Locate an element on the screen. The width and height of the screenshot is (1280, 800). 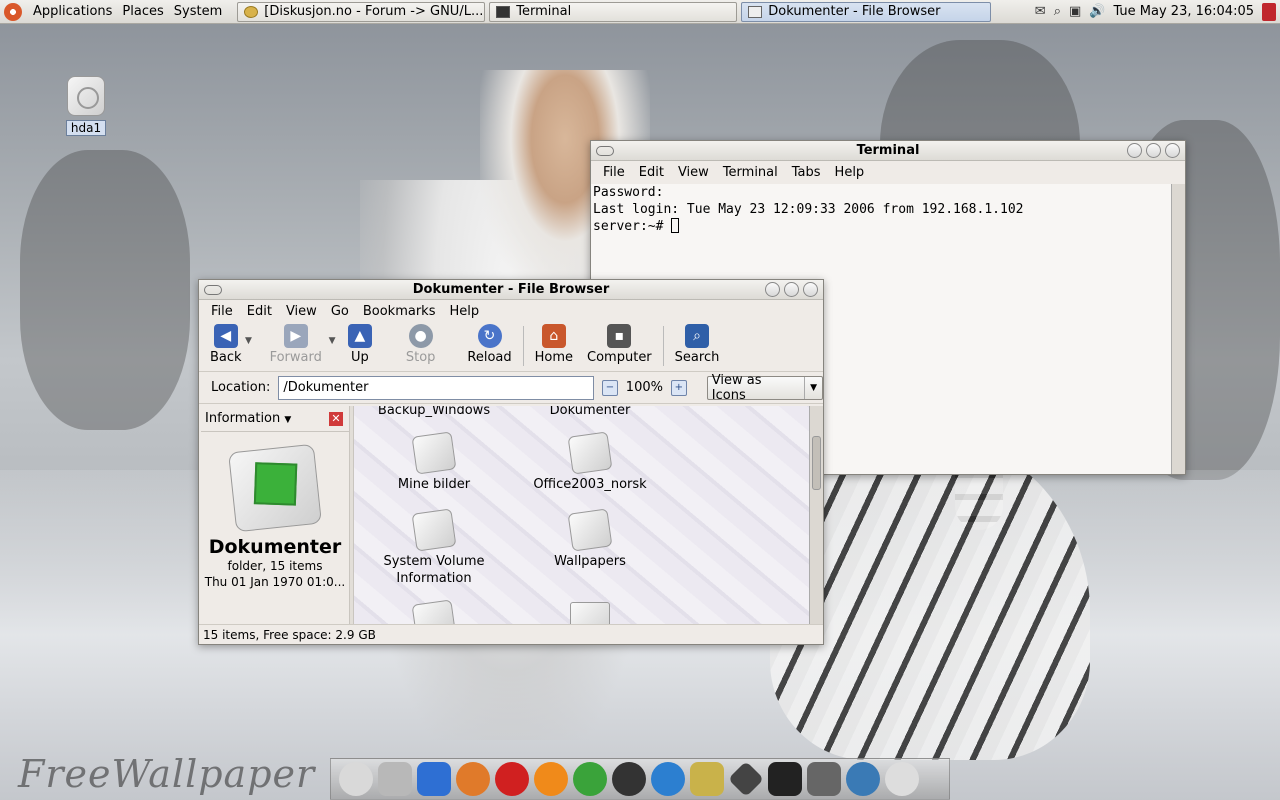
network-icon: ▣ is located at coordinates (1075, 11).